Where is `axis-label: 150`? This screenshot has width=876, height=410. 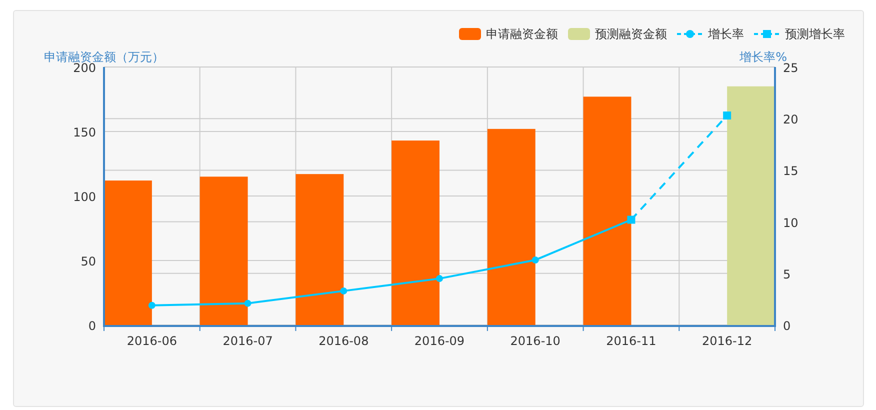
axis-label: 150 is located at coordinates (84, 133).